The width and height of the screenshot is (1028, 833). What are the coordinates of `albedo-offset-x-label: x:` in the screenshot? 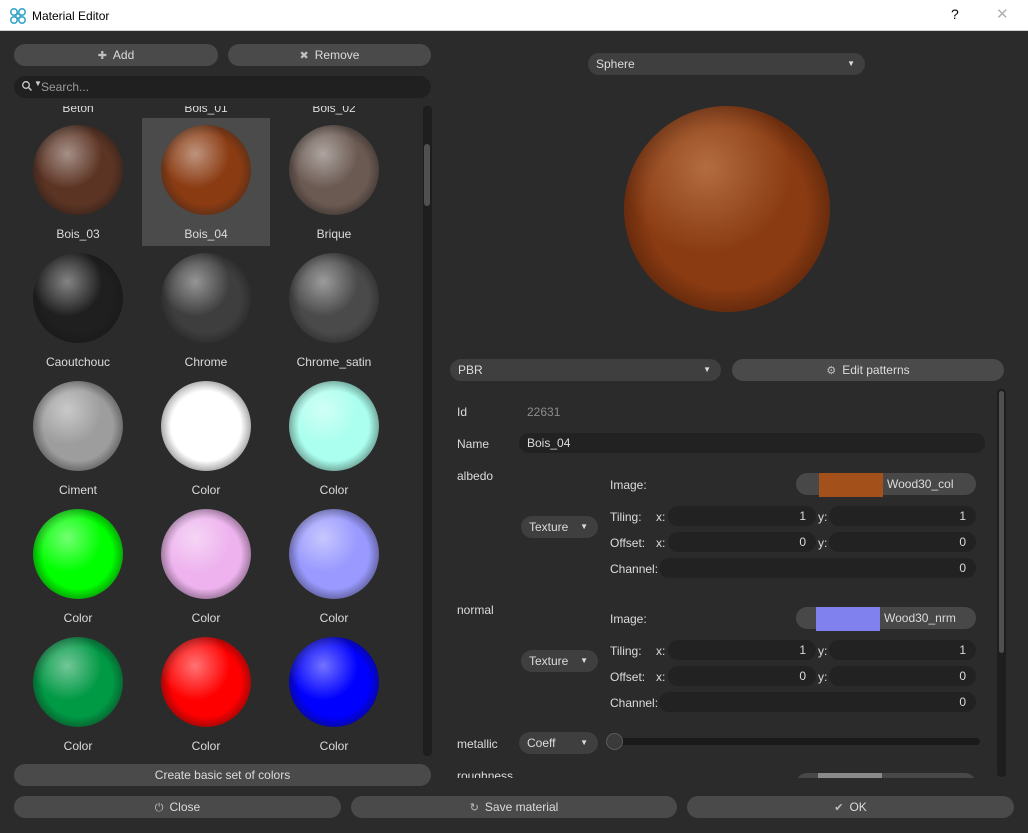 It's located at (661, 543).